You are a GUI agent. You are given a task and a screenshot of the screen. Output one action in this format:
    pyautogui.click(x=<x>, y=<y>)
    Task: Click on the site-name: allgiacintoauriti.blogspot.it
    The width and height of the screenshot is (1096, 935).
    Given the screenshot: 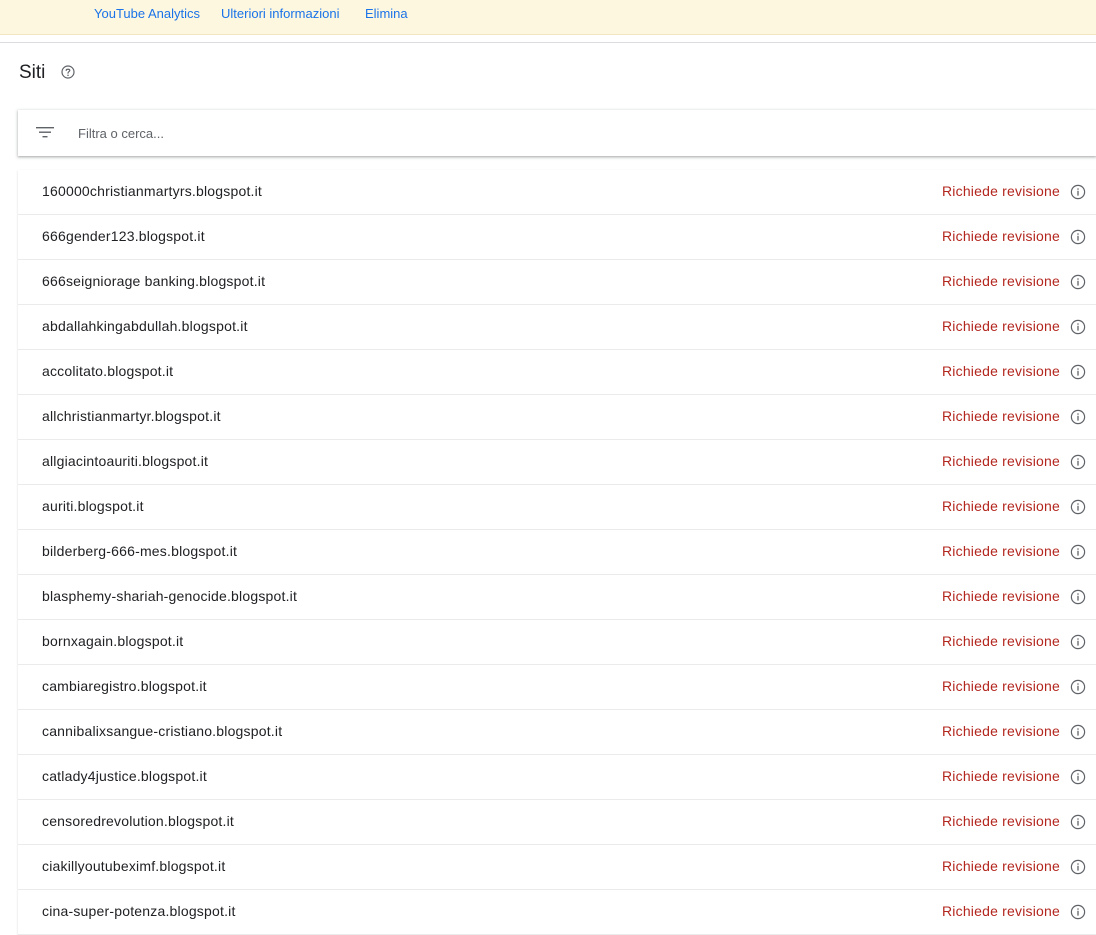 What is the action you would take?
    pyautogui.click(x=125, y=461)
    